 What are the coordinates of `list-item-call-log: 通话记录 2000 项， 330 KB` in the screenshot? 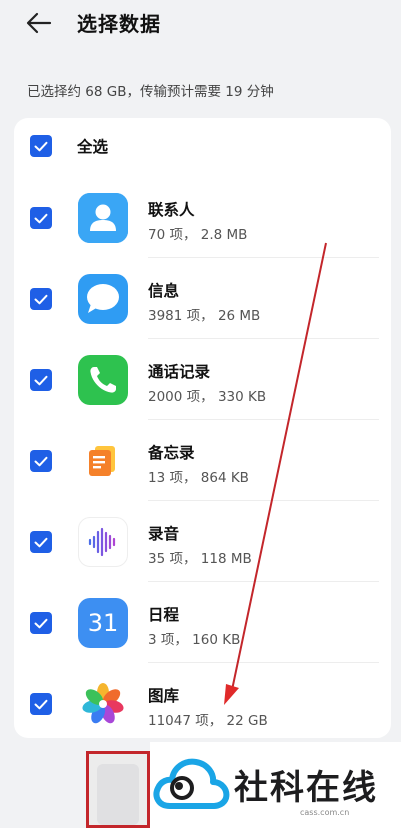 It's located at (202, 380).